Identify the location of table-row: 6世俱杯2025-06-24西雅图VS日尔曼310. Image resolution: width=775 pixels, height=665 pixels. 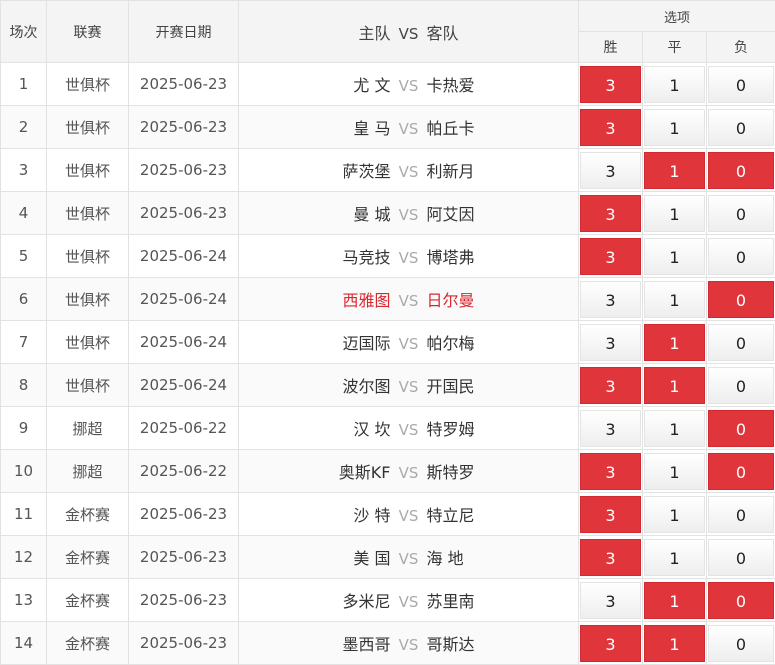
(388, 299).